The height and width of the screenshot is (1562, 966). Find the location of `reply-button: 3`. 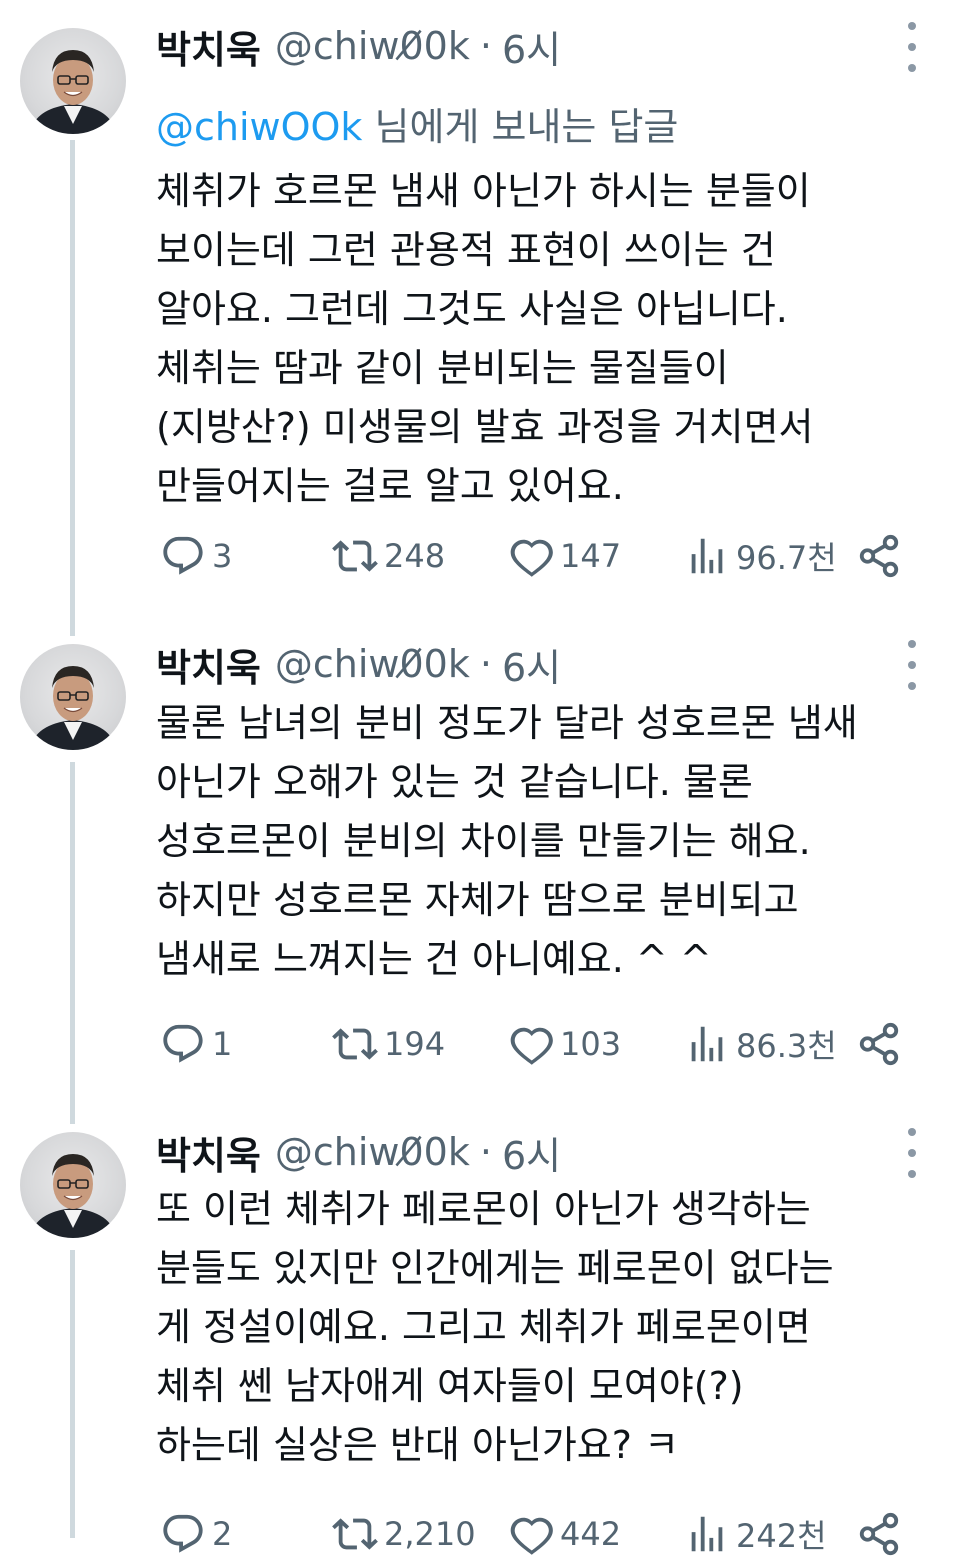

reply-button: 3 is located at coordinates (196, 556).